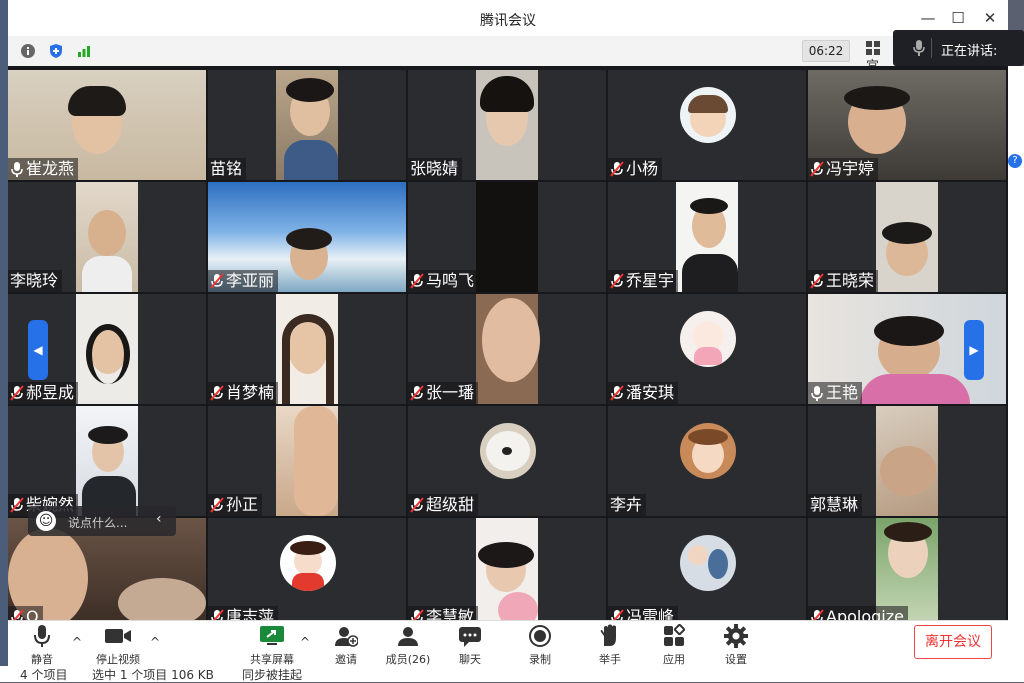 The width and height of the screenshot is (1024, 683). I want to click on help-icon: ?, so click(1015, 161).